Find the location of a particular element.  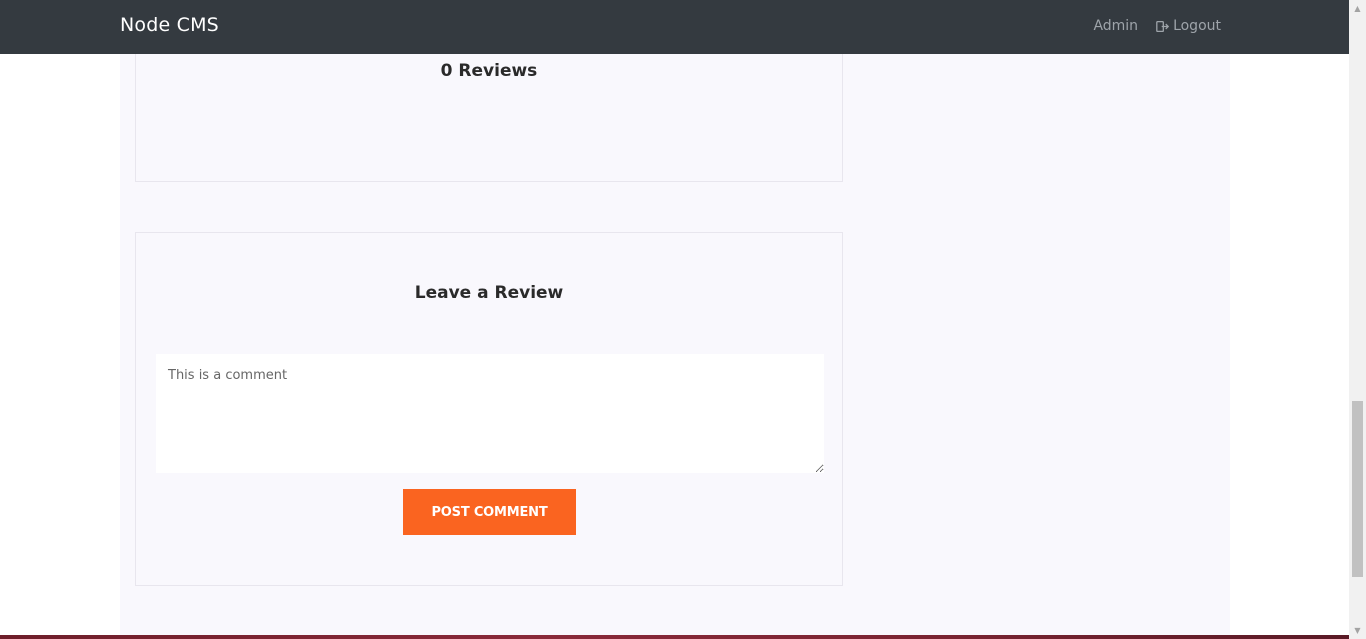

scroll-thumb is located at coordinates (1357, 489).